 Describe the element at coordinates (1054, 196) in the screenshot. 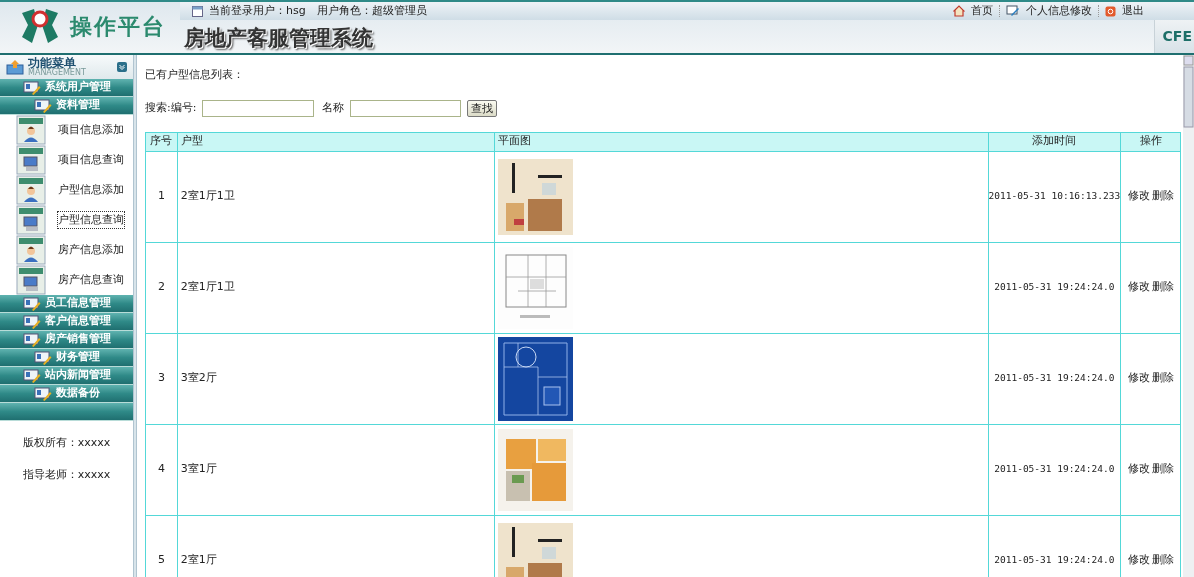

I see `table-cell: 2011-05-31 10:16:13.233` at that location.